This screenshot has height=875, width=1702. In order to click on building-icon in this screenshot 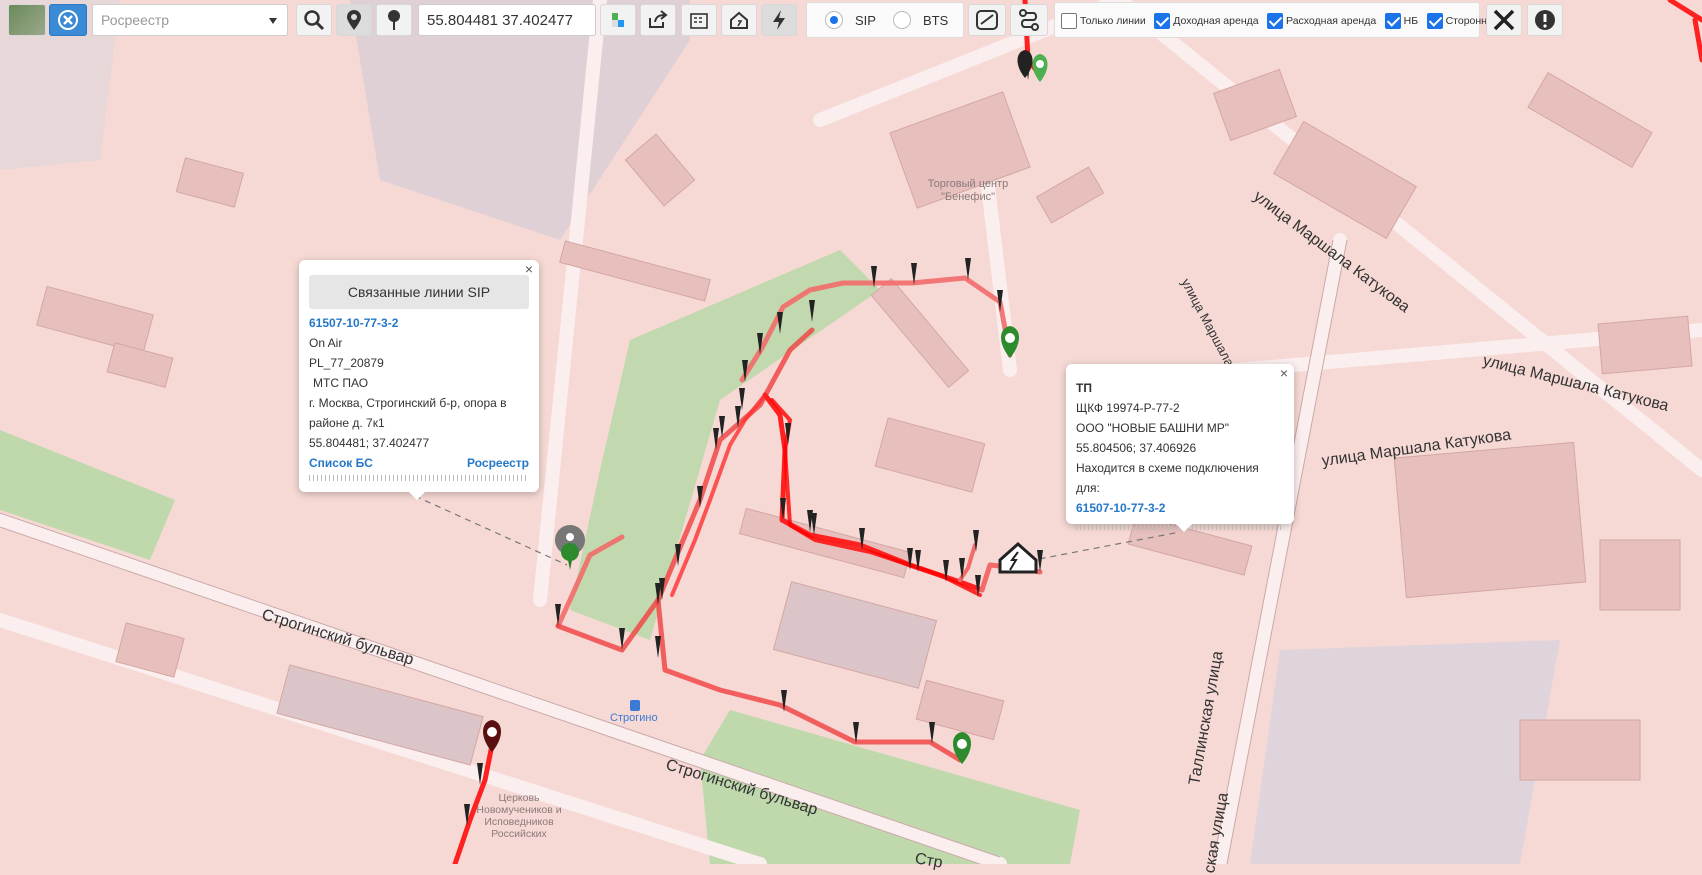, I will do `click(699, 21)`.